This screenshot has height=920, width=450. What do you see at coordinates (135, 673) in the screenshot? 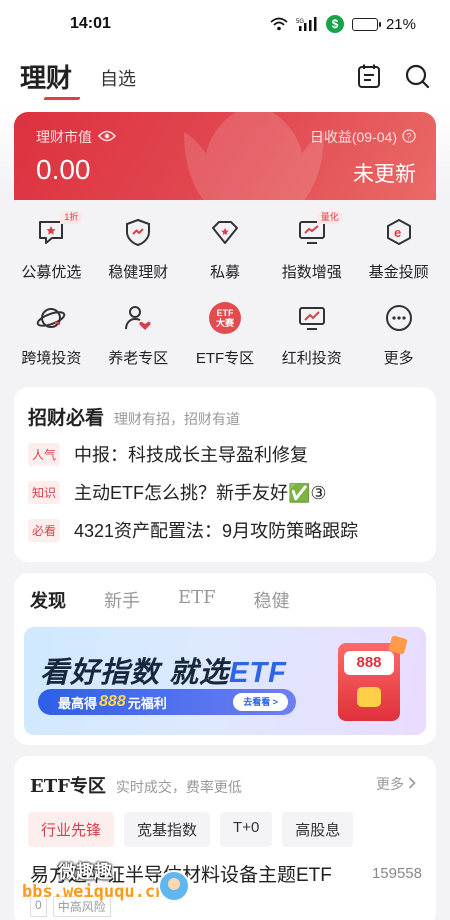
I see `banner-title-text: 看好指数 就选` at bounding box center [135, 673].